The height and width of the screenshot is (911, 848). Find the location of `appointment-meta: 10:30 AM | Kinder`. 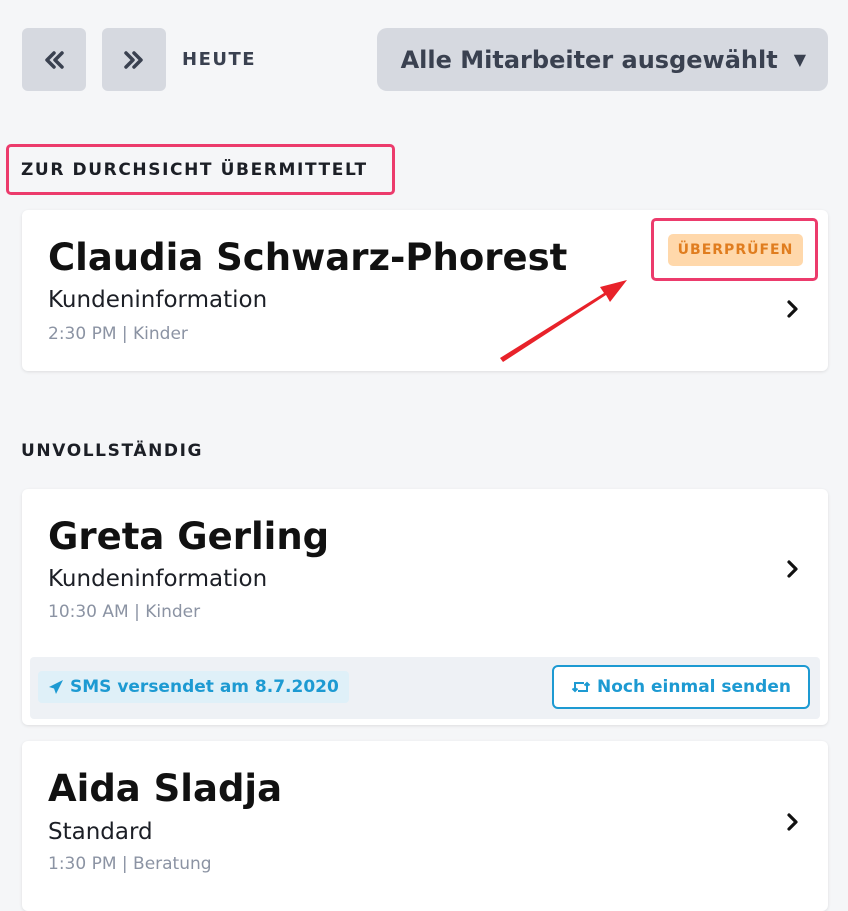

appointment-meta: 10:30 AM | Kinder is located at coordinates (124, 612).